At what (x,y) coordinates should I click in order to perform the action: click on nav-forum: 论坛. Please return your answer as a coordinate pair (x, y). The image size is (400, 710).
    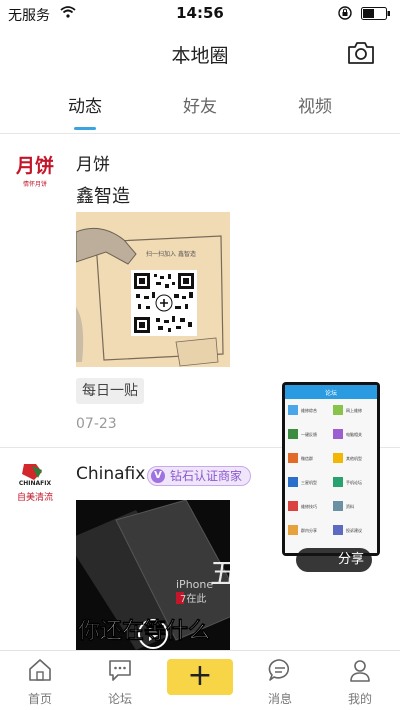
    Looking at the image, I should click on (120, 680).